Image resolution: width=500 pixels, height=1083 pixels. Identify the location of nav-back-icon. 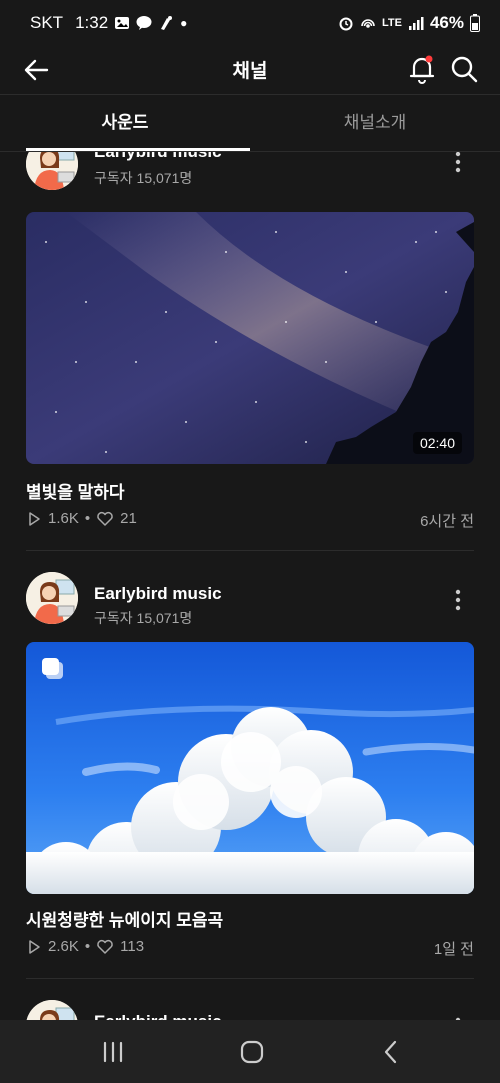
(391, 1052).